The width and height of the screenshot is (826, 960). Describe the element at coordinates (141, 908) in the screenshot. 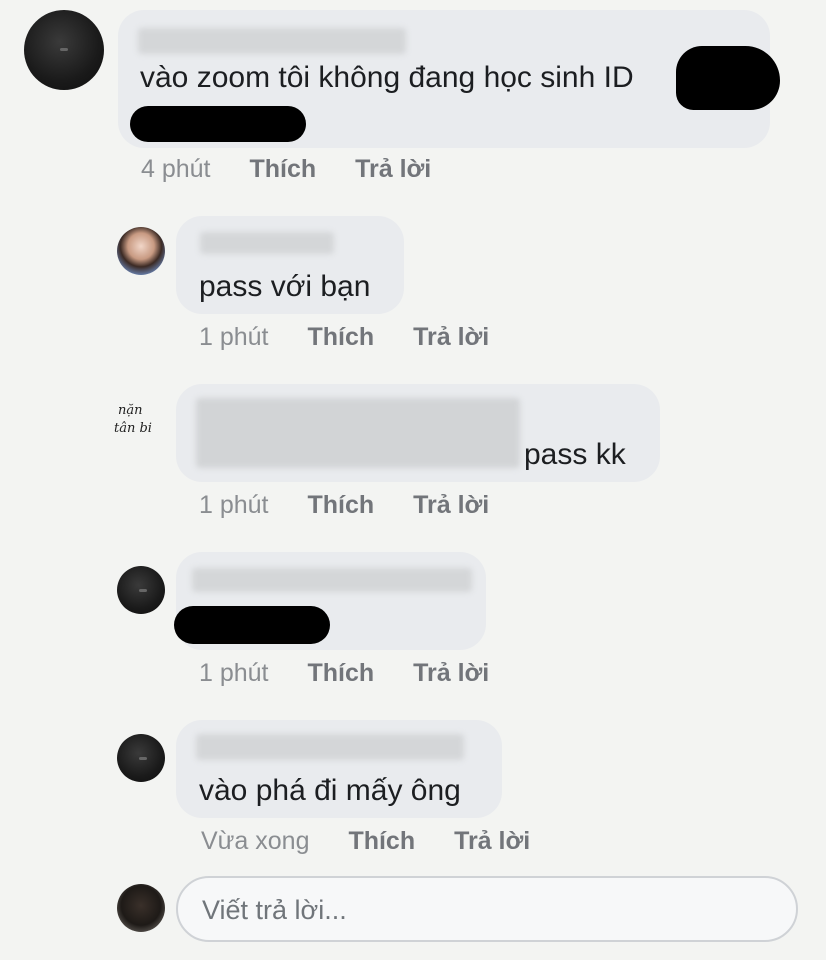

I see `current-user-avatar` at that location.